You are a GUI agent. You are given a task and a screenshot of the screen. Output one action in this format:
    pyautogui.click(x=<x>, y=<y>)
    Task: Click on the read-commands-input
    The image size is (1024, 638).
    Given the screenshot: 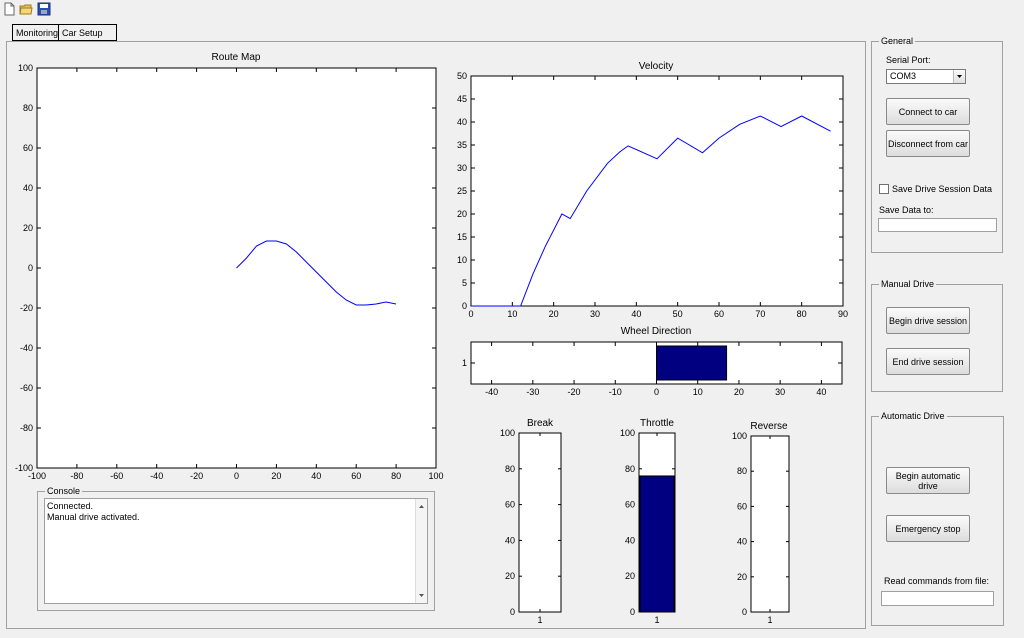 What is the action you would take?
    pyautogui.click(x=937, y=598)
    